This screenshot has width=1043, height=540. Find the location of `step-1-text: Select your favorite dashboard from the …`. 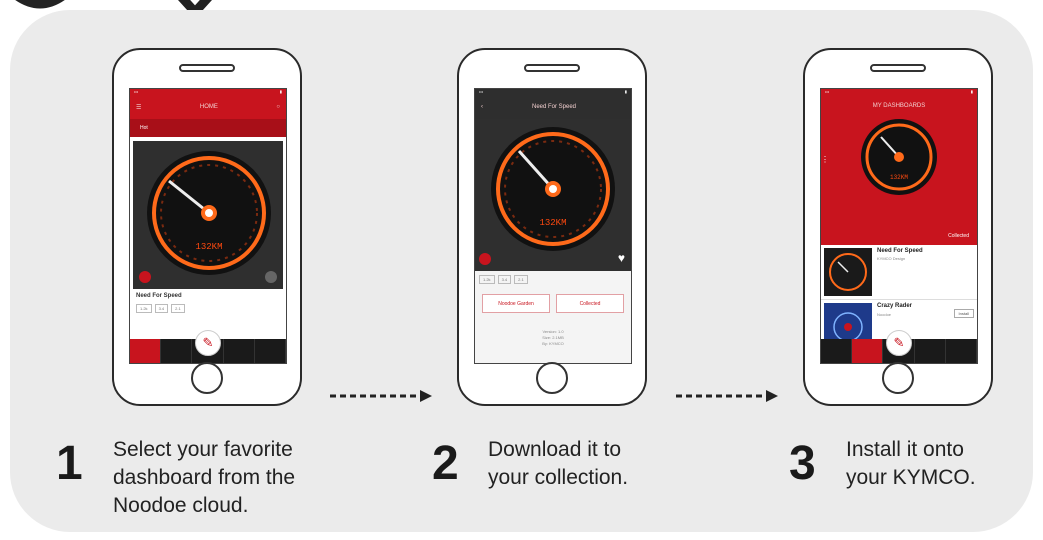

step-1-text: Select your favorite dashboard from the … is located at coordinates (204, 477).